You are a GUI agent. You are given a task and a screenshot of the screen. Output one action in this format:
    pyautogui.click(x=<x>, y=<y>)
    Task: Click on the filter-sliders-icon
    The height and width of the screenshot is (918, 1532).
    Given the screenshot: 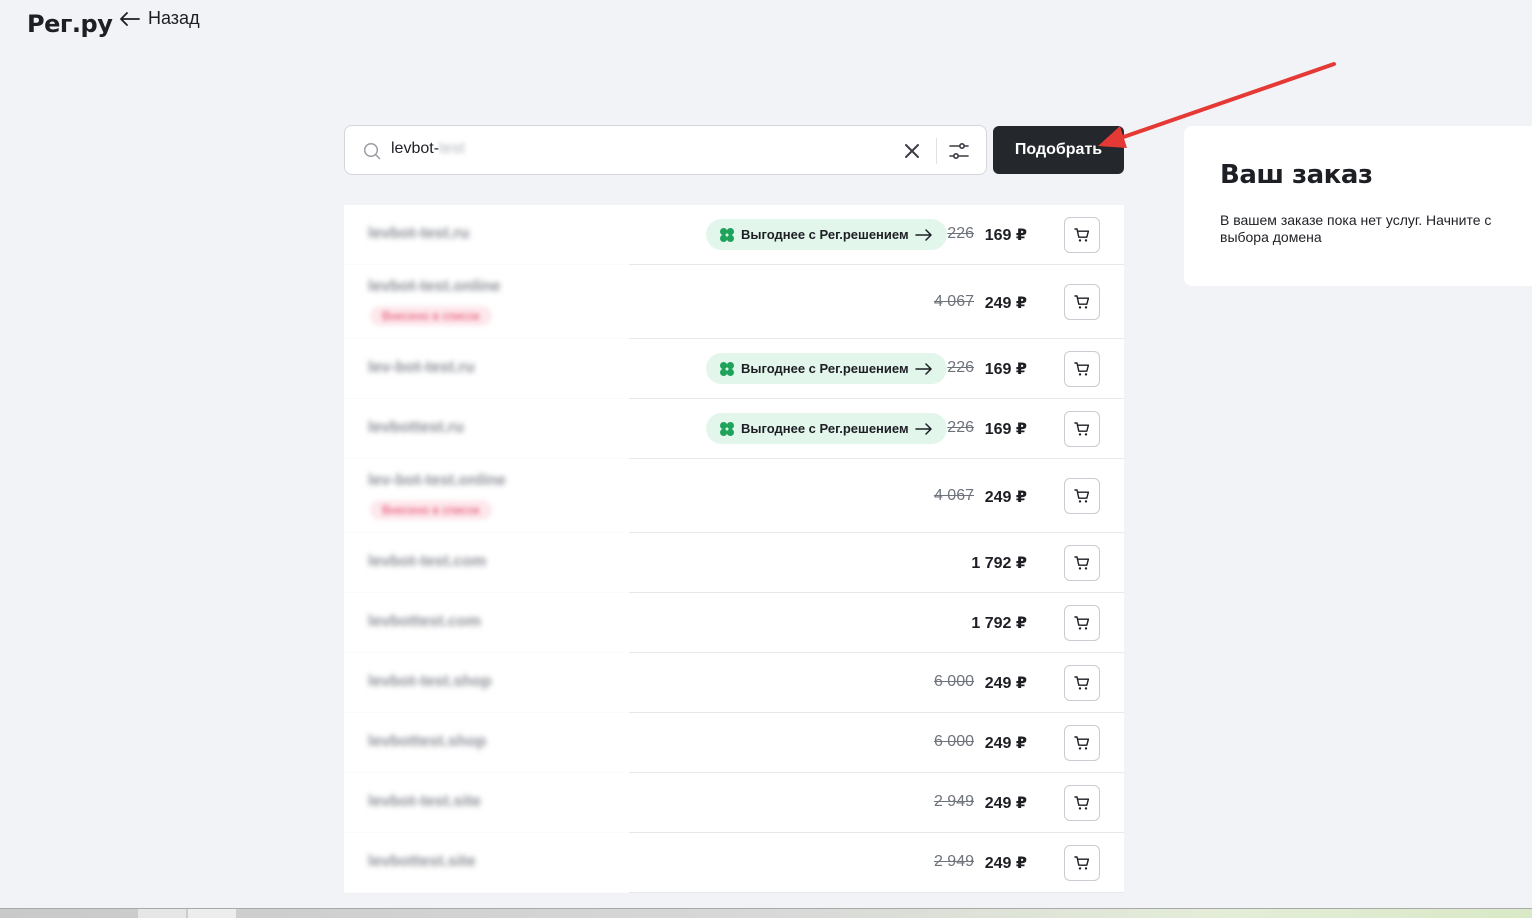 What is the action you would take?
    pyautogui.click(x=959, y=151)
    